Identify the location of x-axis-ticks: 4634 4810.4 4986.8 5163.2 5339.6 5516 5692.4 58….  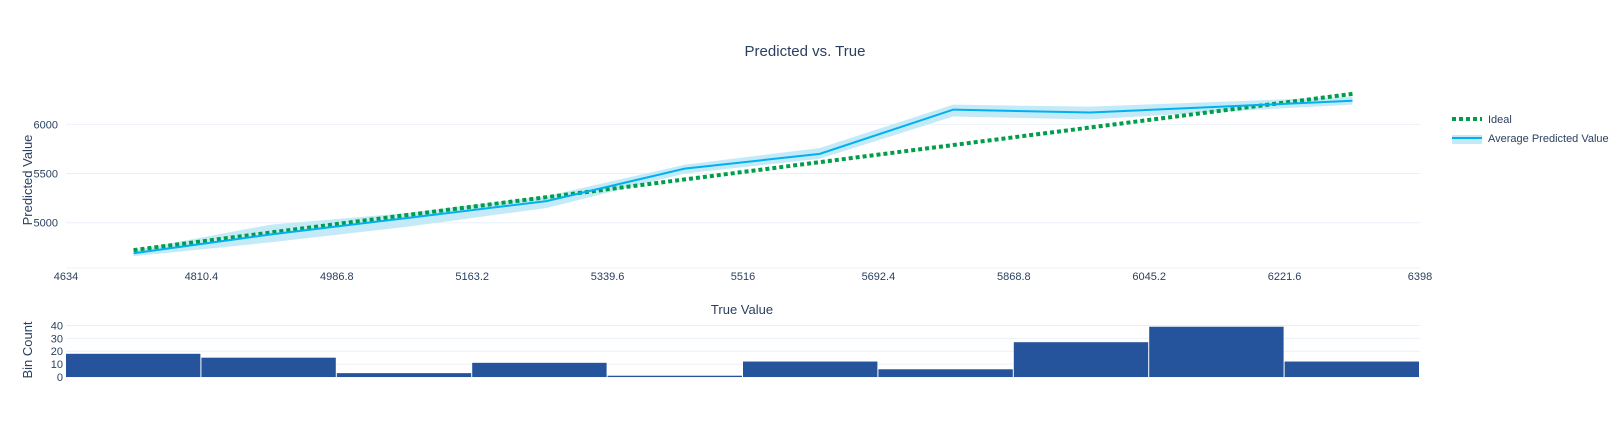
(743, 277).